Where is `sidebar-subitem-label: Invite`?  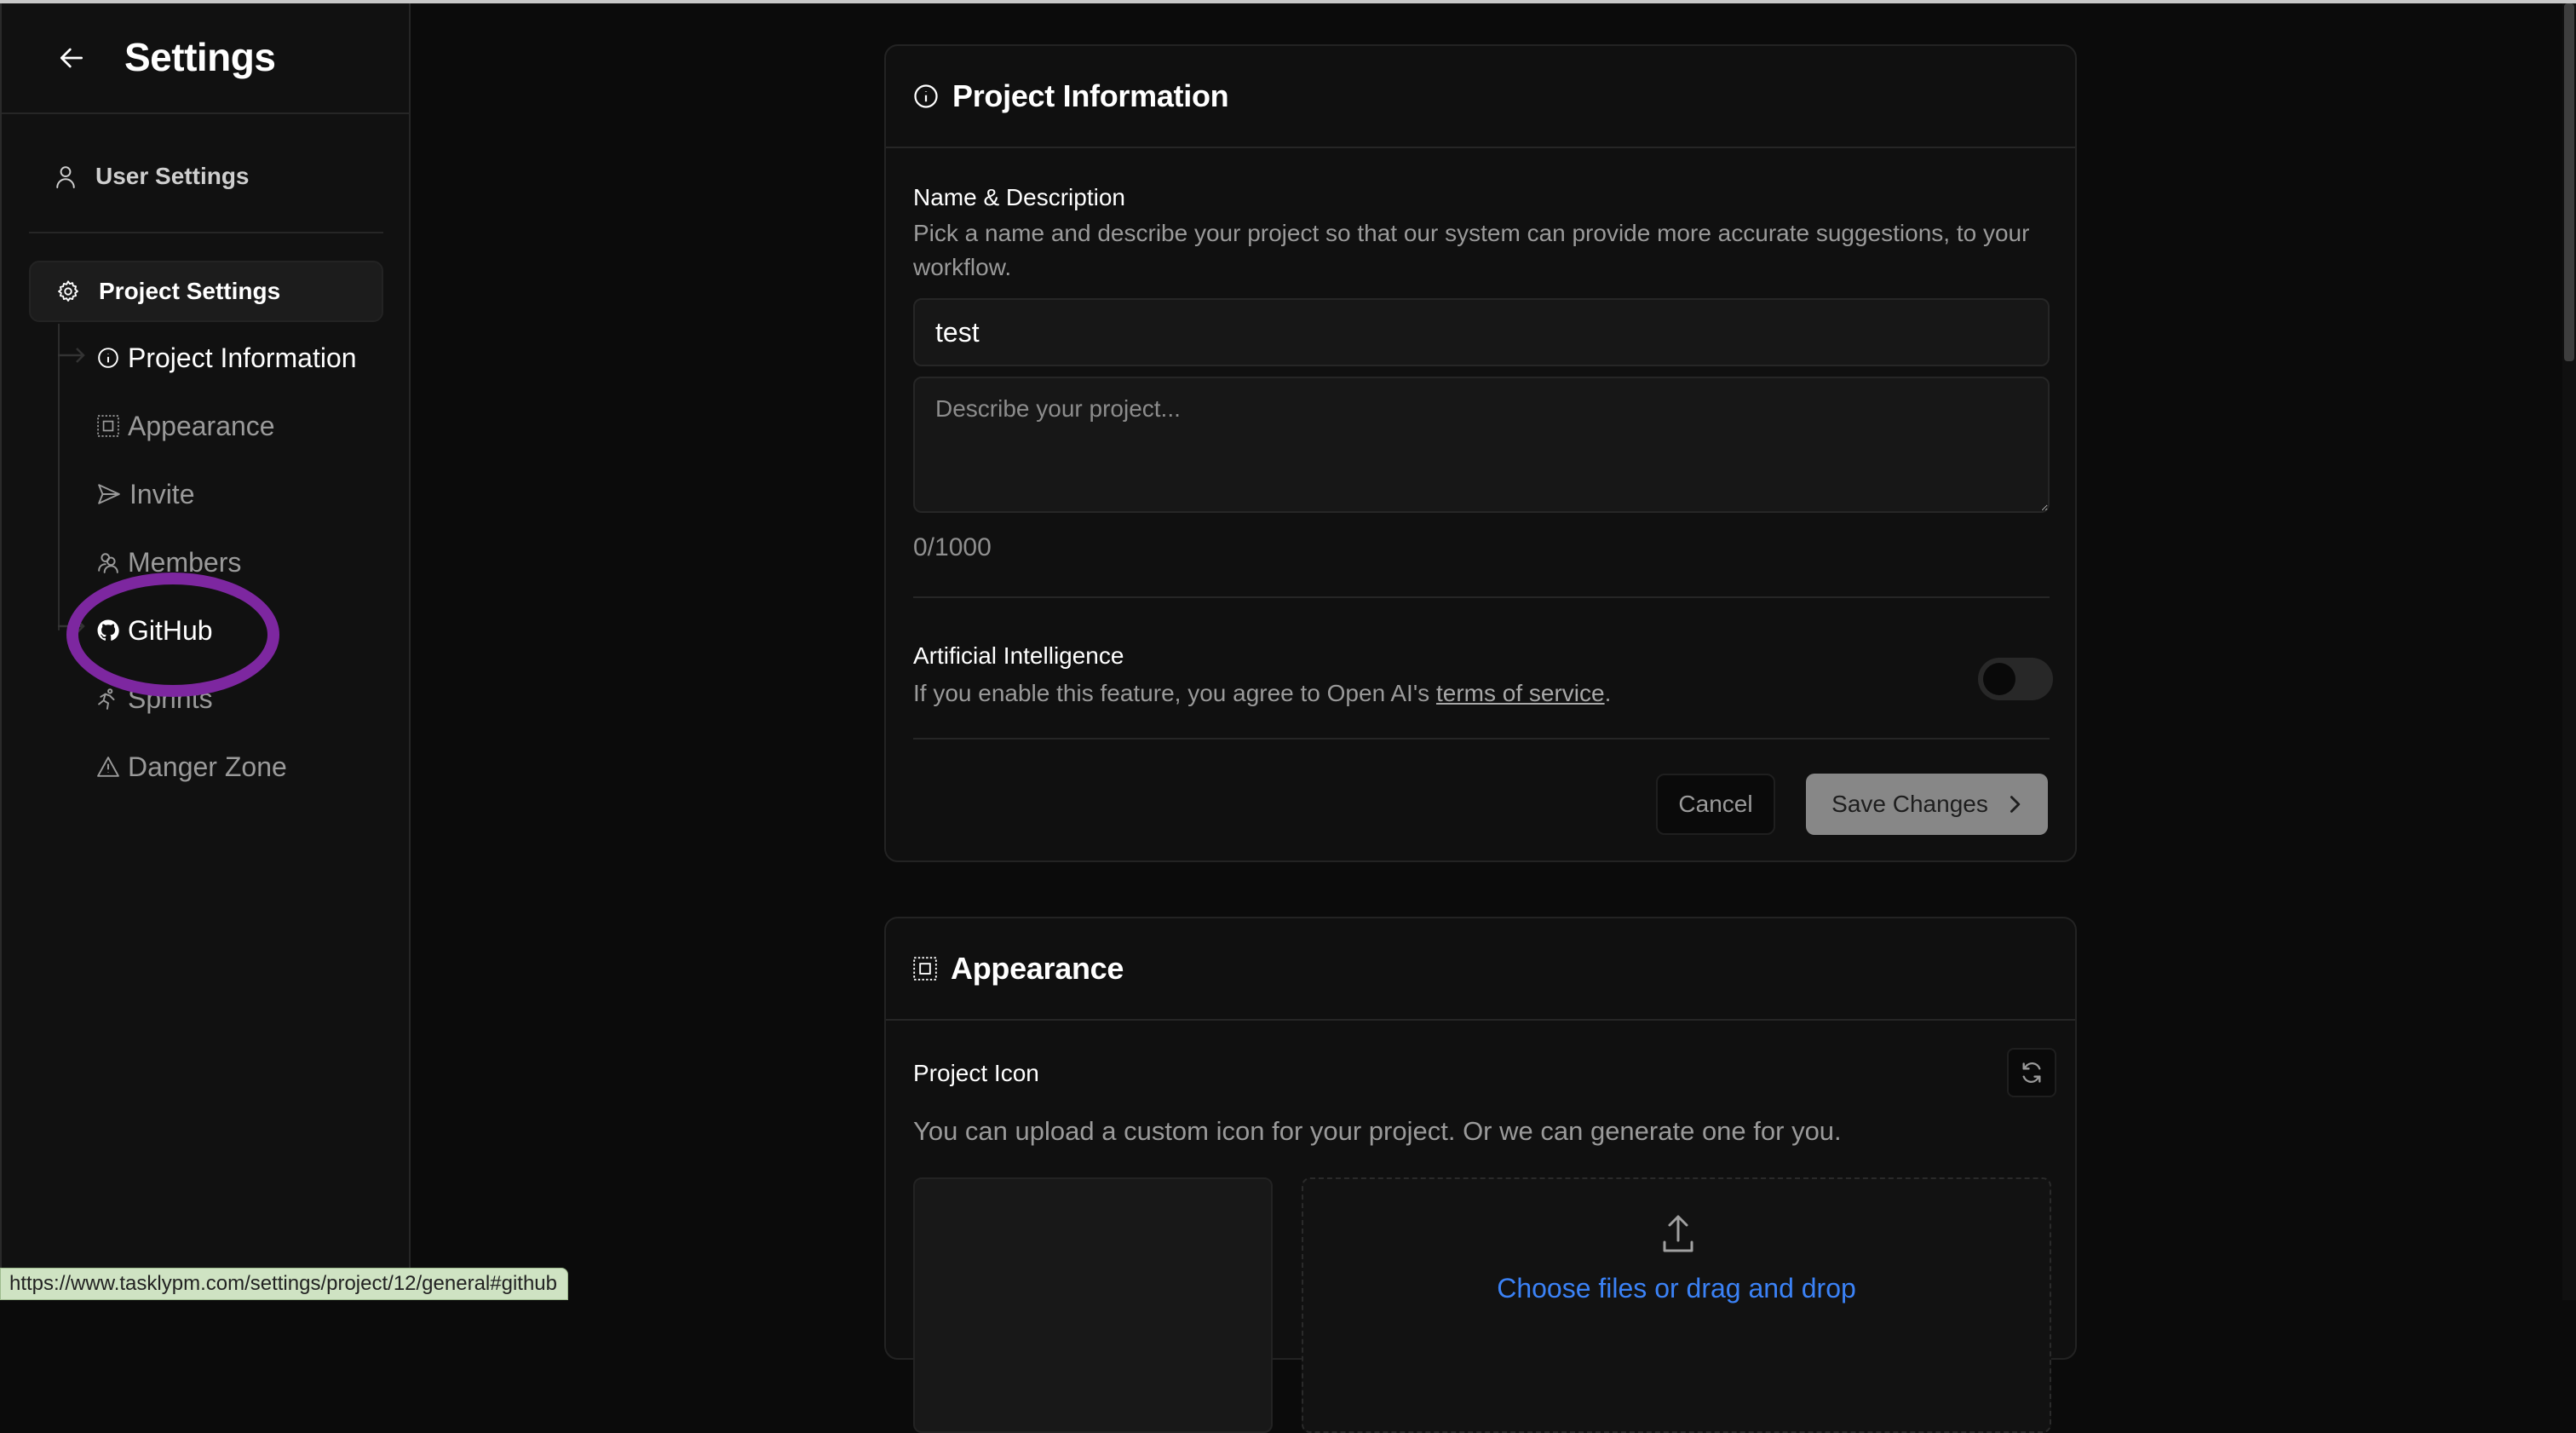 sidebar-subitem-label: Invite is located at coordinates (162, 494).